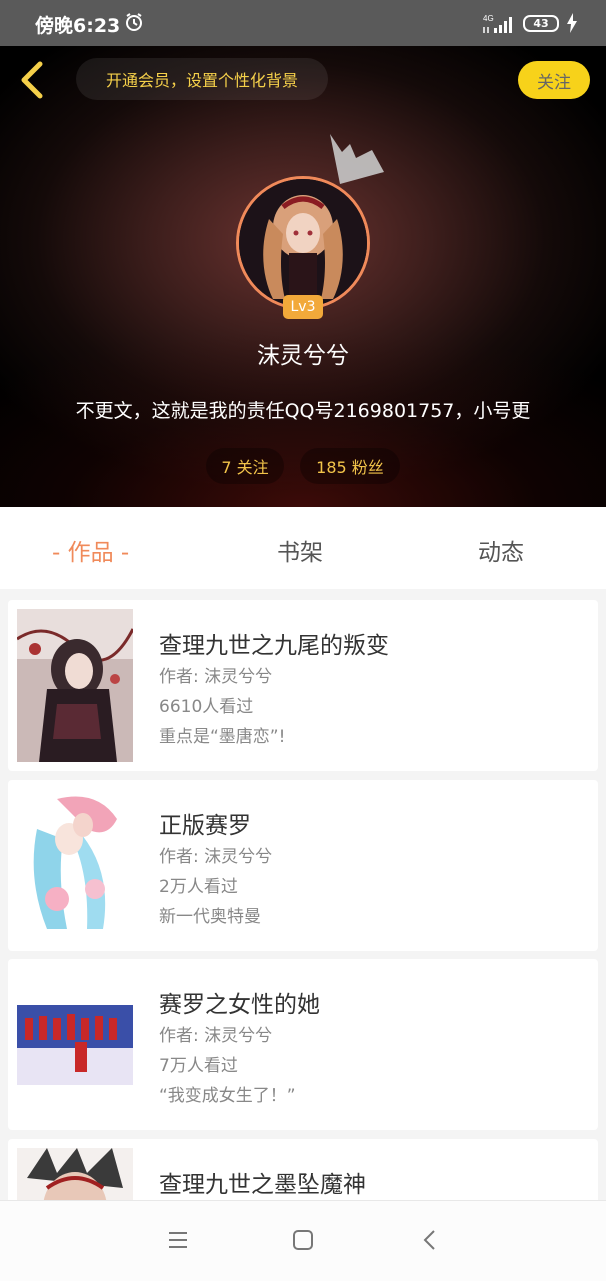  Describe the element at coordinates (501, 550) in the screenshot. I see `tab-activity: 动态` at that location.